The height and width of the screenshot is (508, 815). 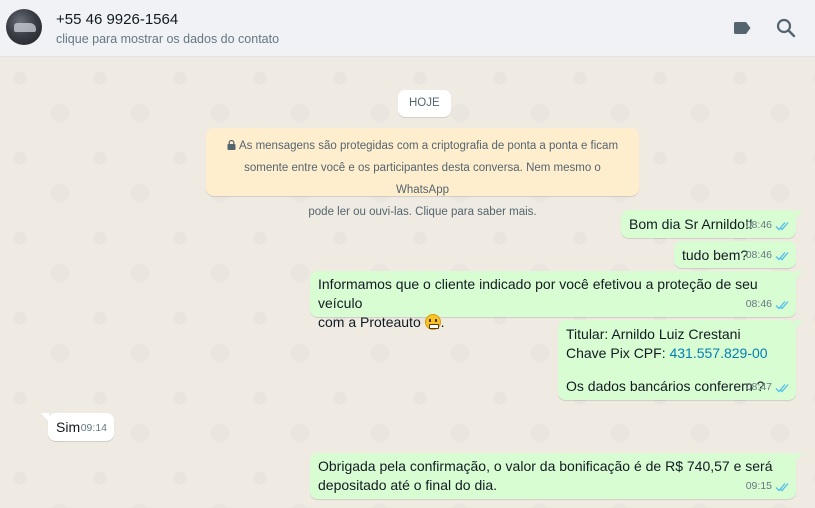 I want to click on message-text: Bom dia Sr Arnildo!!, so click(x=691, y=224).